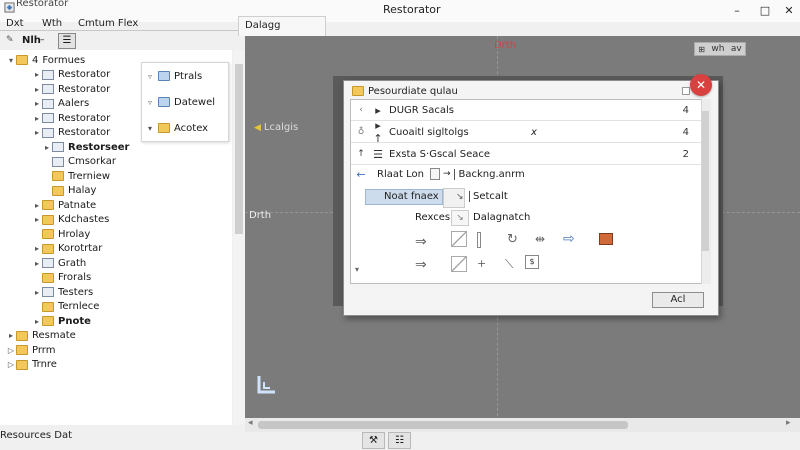 The width and height of the screenshot is (800, 450). What do you see at coordinates (433, 217) in the screenshot?
I see `property-prefix: Rexces` at bounding box center [433, 217].